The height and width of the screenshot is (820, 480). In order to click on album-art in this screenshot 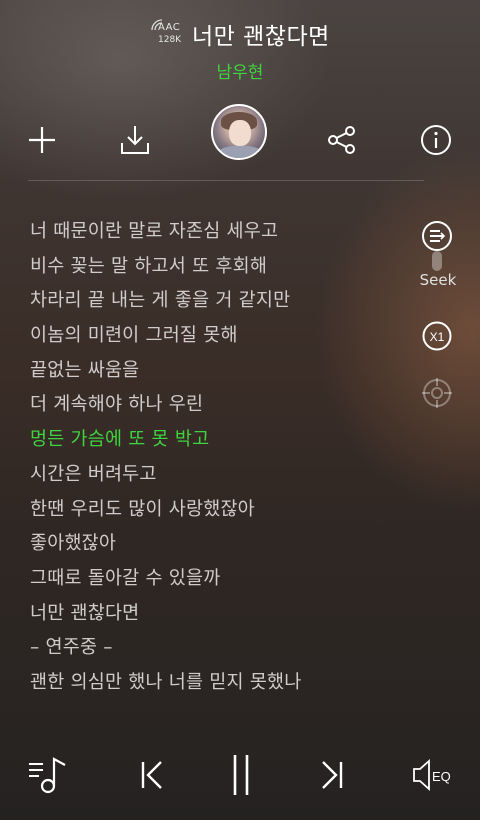, I will do `click(239, 132)`.